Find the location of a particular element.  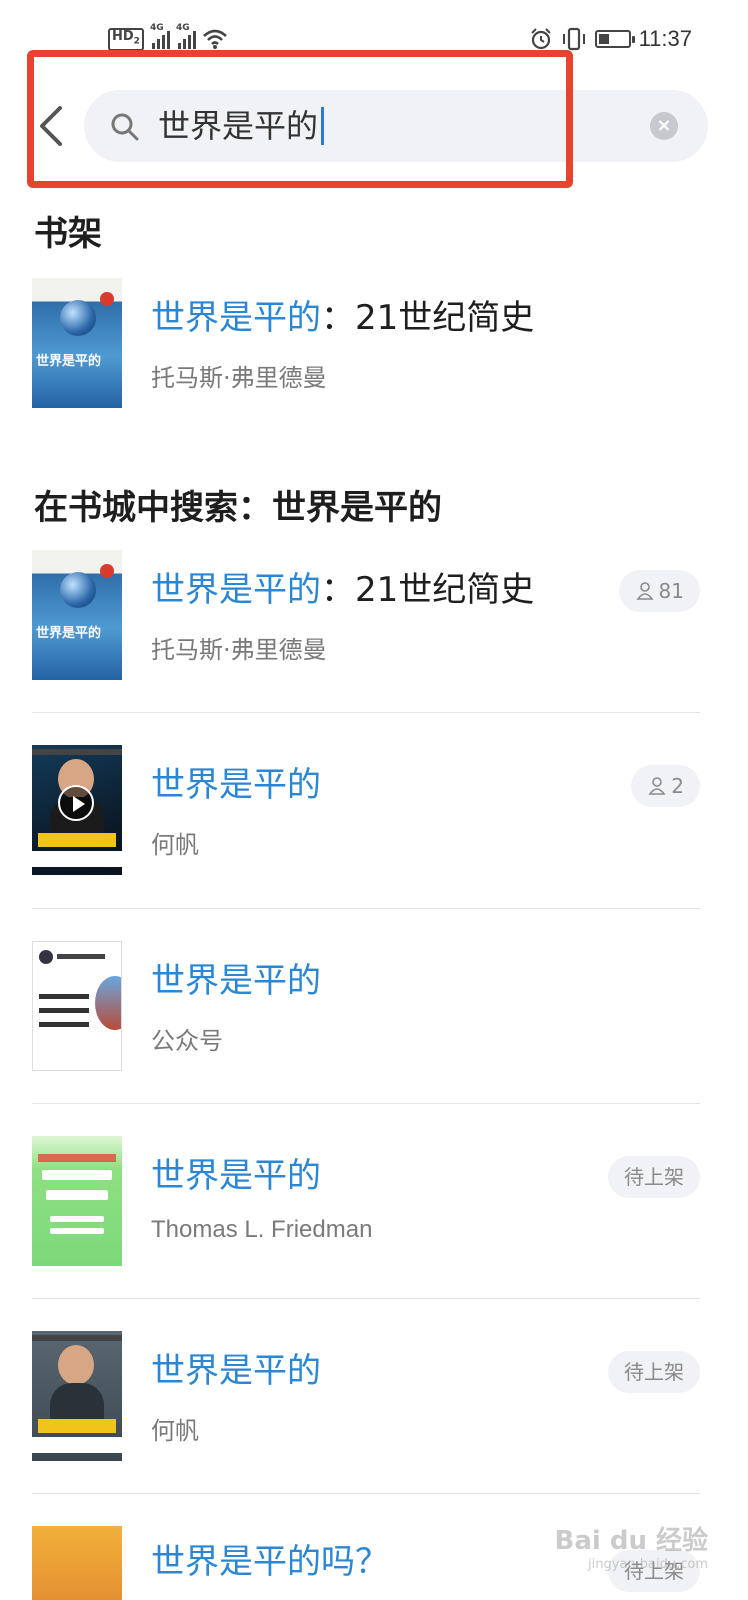

book-title: 世界是平的吗？ is located at coordinates (270, 1562).